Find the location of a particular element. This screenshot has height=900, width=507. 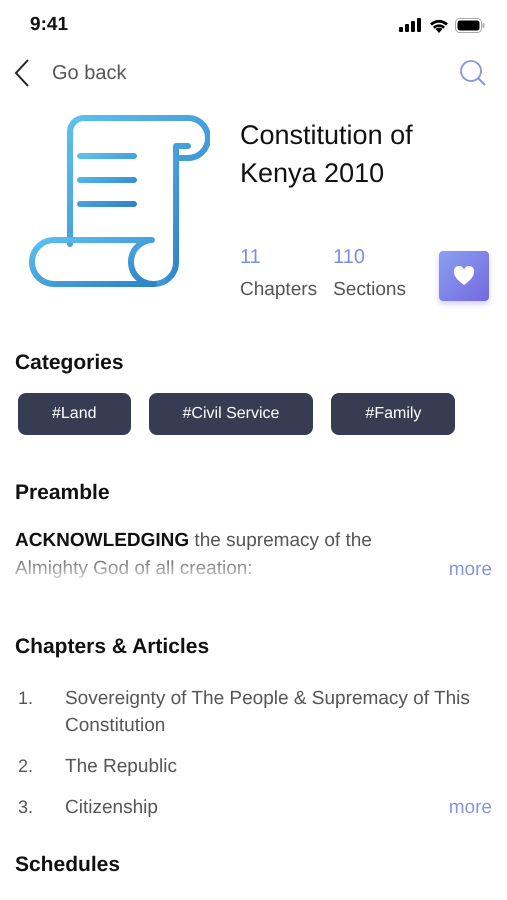

preamble-text: ACKNOWLEDGING the supremacy of the Almighty God of all creation: is located at coordinates (194, 555).